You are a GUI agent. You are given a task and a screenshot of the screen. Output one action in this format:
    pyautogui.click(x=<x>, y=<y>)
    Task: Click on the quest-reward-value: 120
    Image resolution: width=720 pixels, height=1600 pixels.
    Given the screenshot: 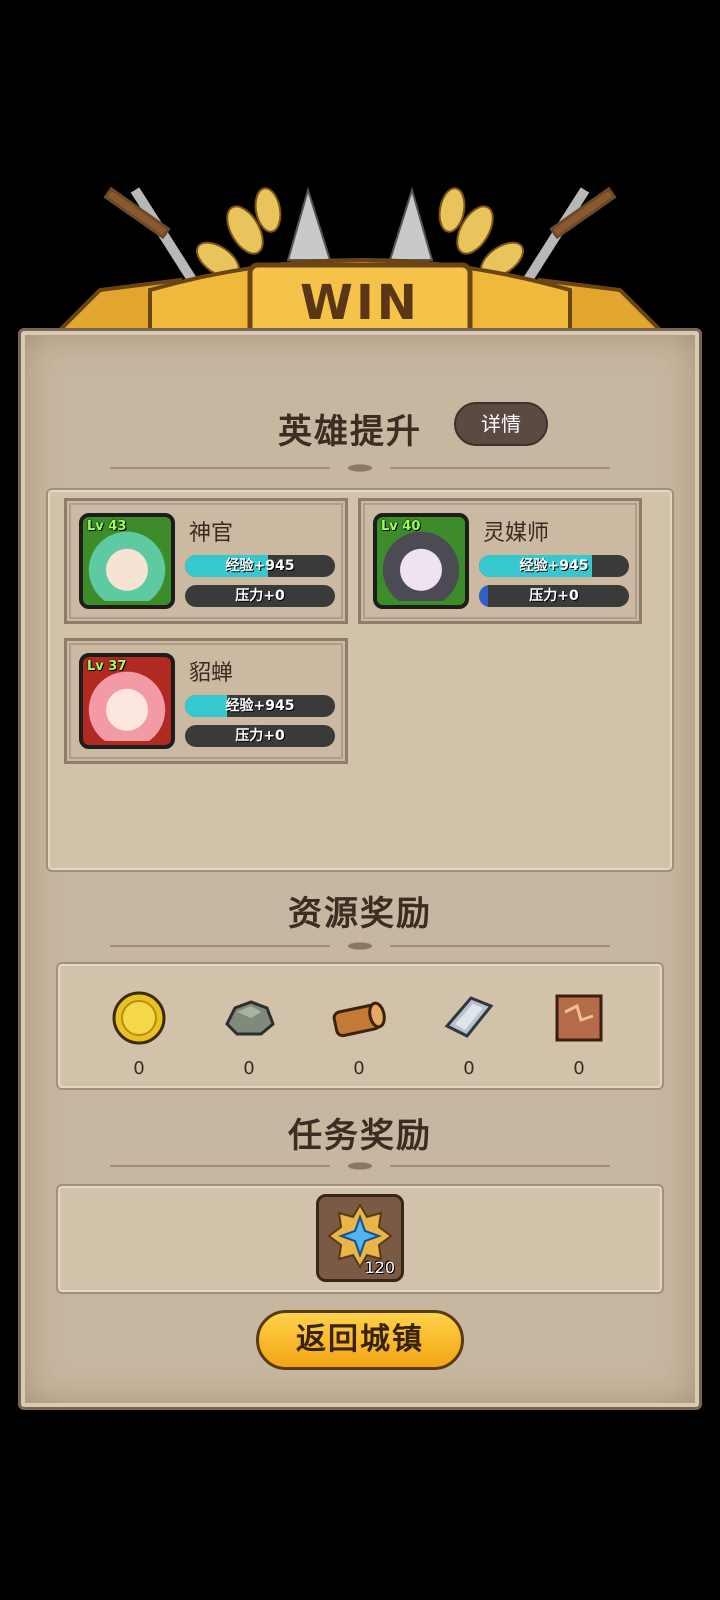 What is the action you would take?
    pyautogui.click(x=379, y=1267)
    